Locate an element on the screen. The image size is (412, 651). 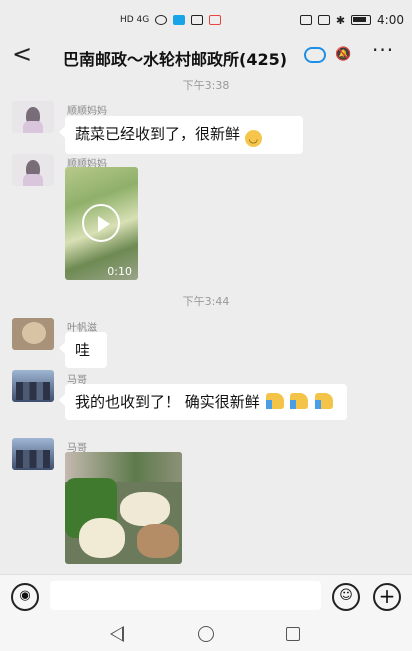
clock: 4:00 is located at coordinates (390, 20).